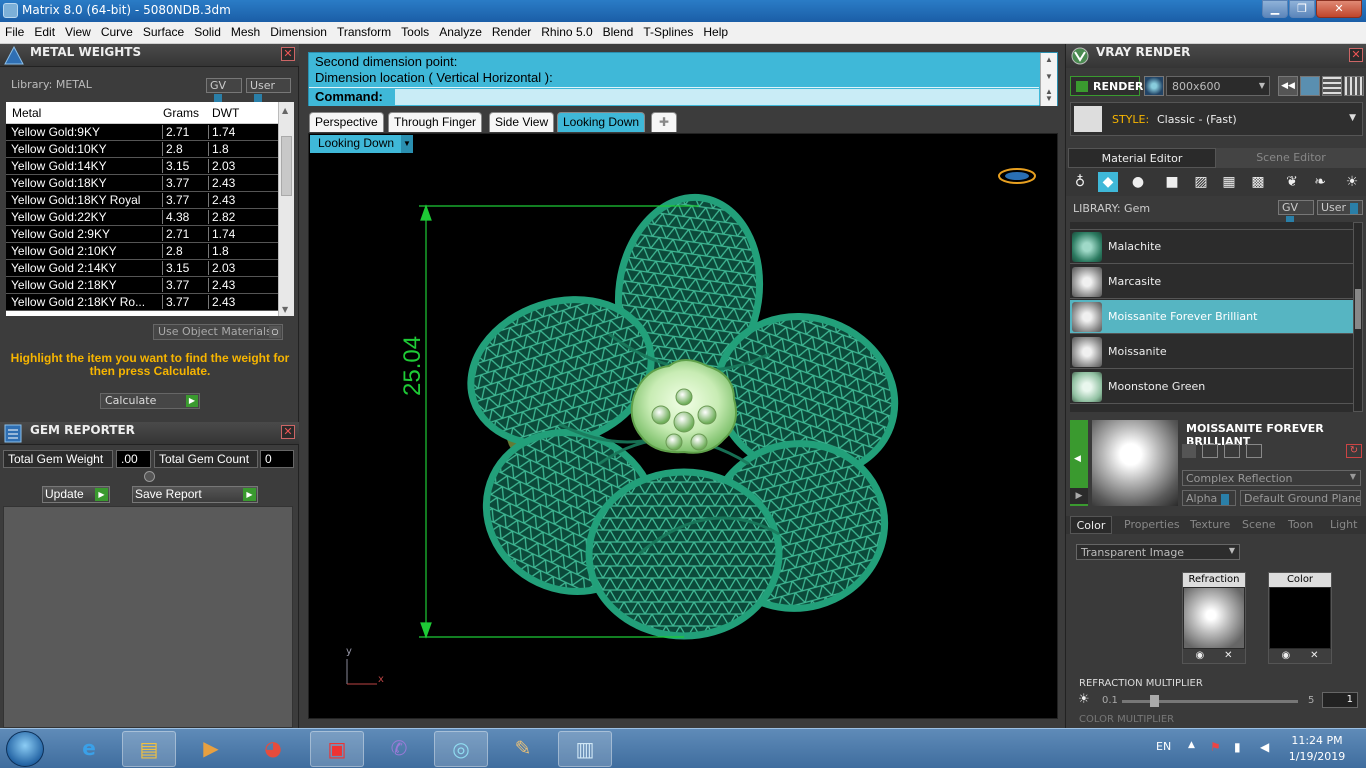 This screenshot has width=1366, height=768. I want to click on metal-user-toggle: User, so click(268, 91).